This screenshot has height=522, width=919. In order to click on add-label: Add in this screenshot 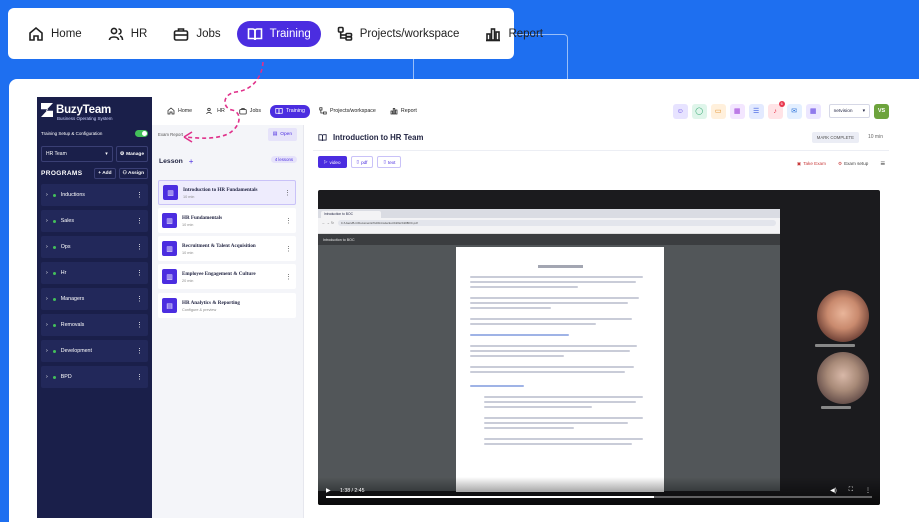, I will do `click(107, 173)`.